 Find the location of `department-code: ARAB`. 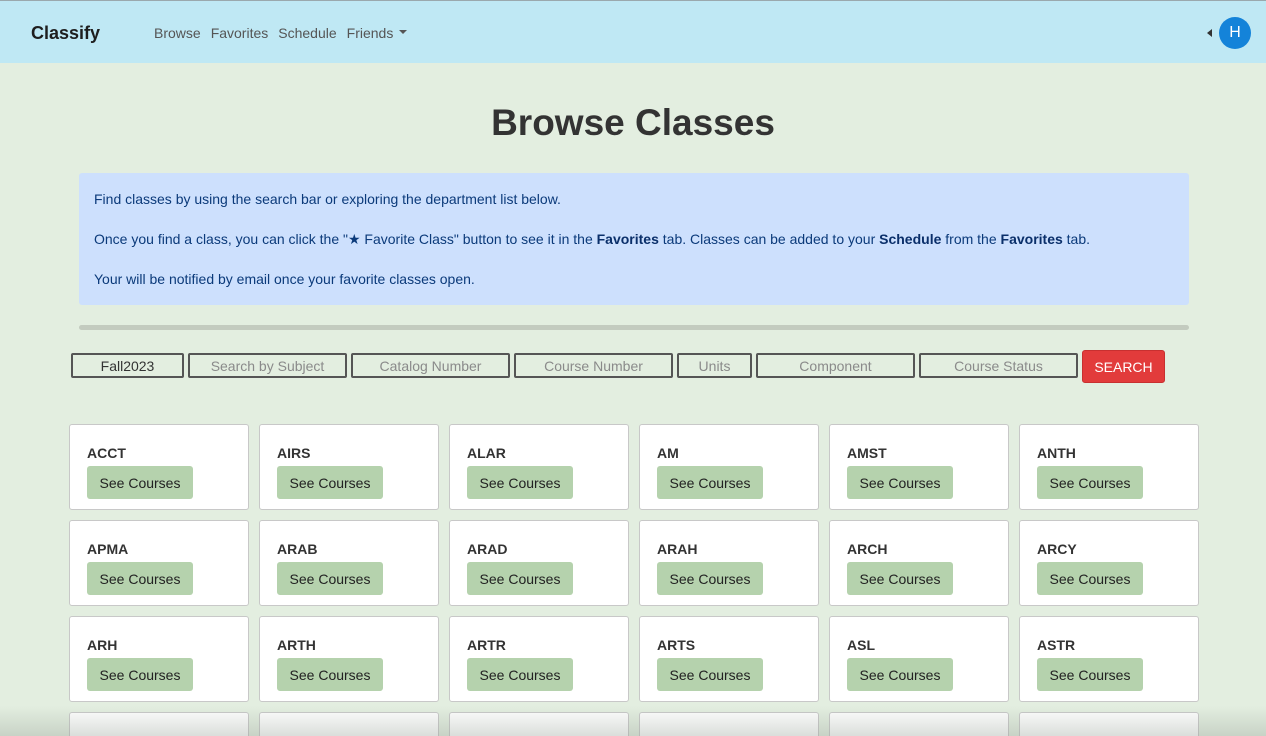

department-code: ARAB is located at coordinates (297, 549).